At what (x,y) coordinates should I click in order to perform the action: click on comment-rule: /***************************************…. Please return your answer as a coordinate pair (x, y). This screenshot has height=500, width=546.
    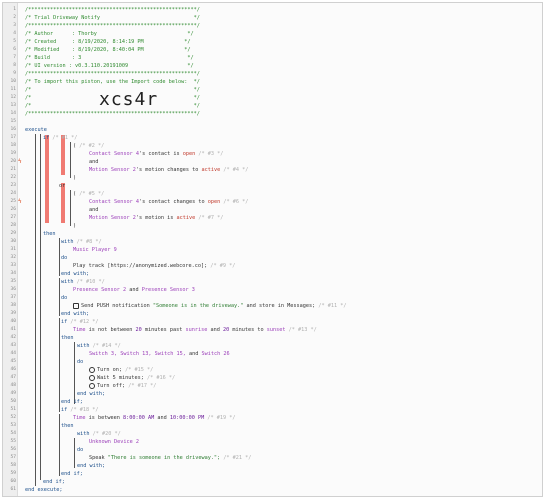
    Looking at the image, I should click on (112, 26).